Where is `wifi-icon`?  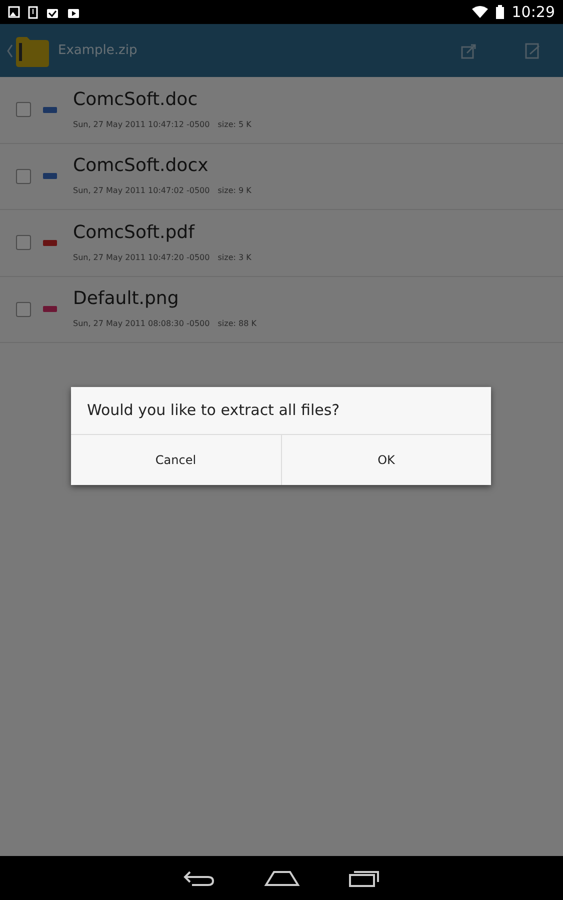 wifi-icon is located at coordinates (480, 12).